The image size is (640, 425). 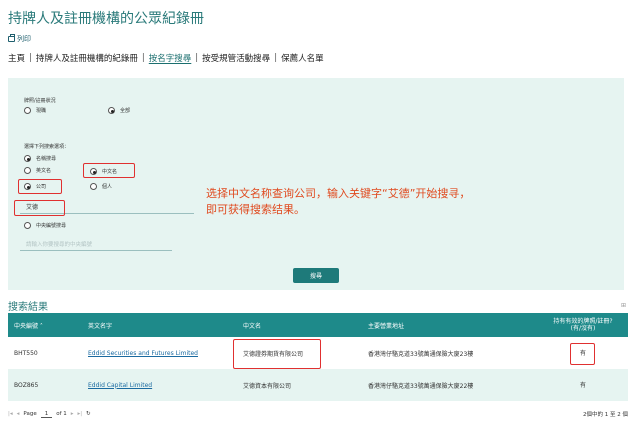 I want to click on col-valid-licence: 持有有效的牌照/註冊? (有/沒有), so click(x=583, y=325).